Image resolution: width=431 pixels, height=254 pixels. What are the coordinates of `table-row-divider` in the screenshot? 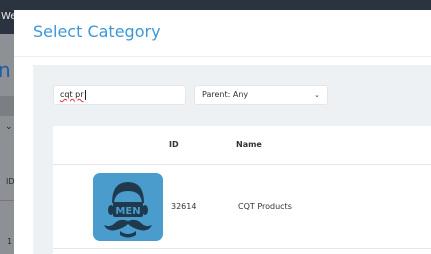 It's located at (242, 248).